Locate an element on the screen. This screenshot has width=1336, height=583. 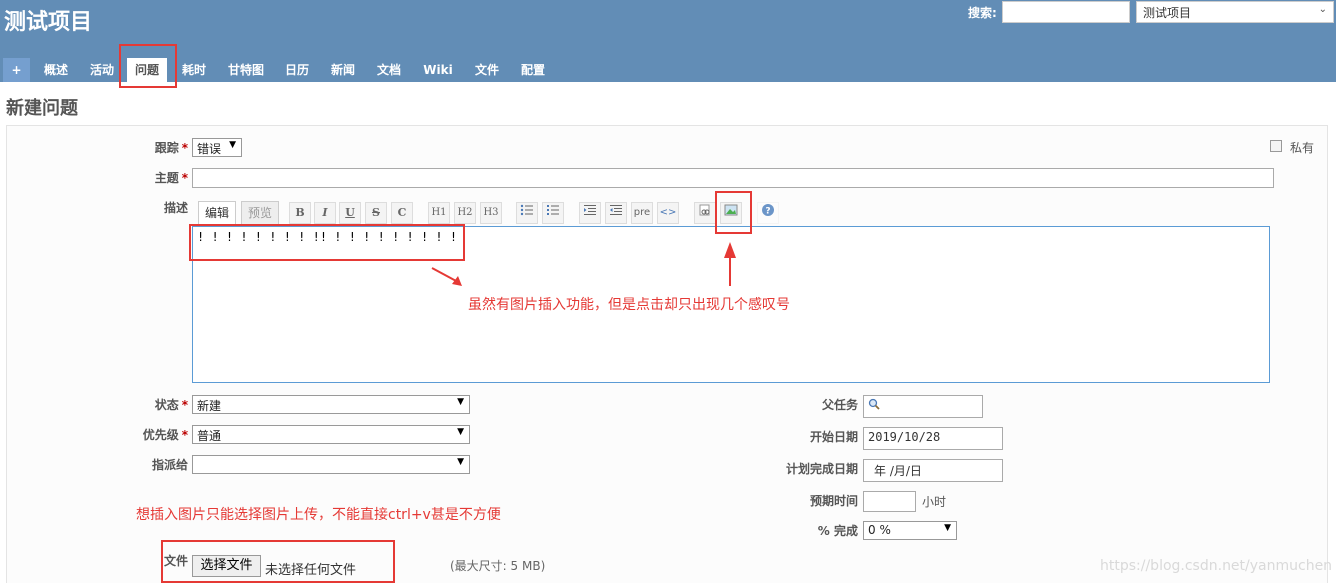
project-jump-value: 测试项目 is located at coordinates (1167, 13).